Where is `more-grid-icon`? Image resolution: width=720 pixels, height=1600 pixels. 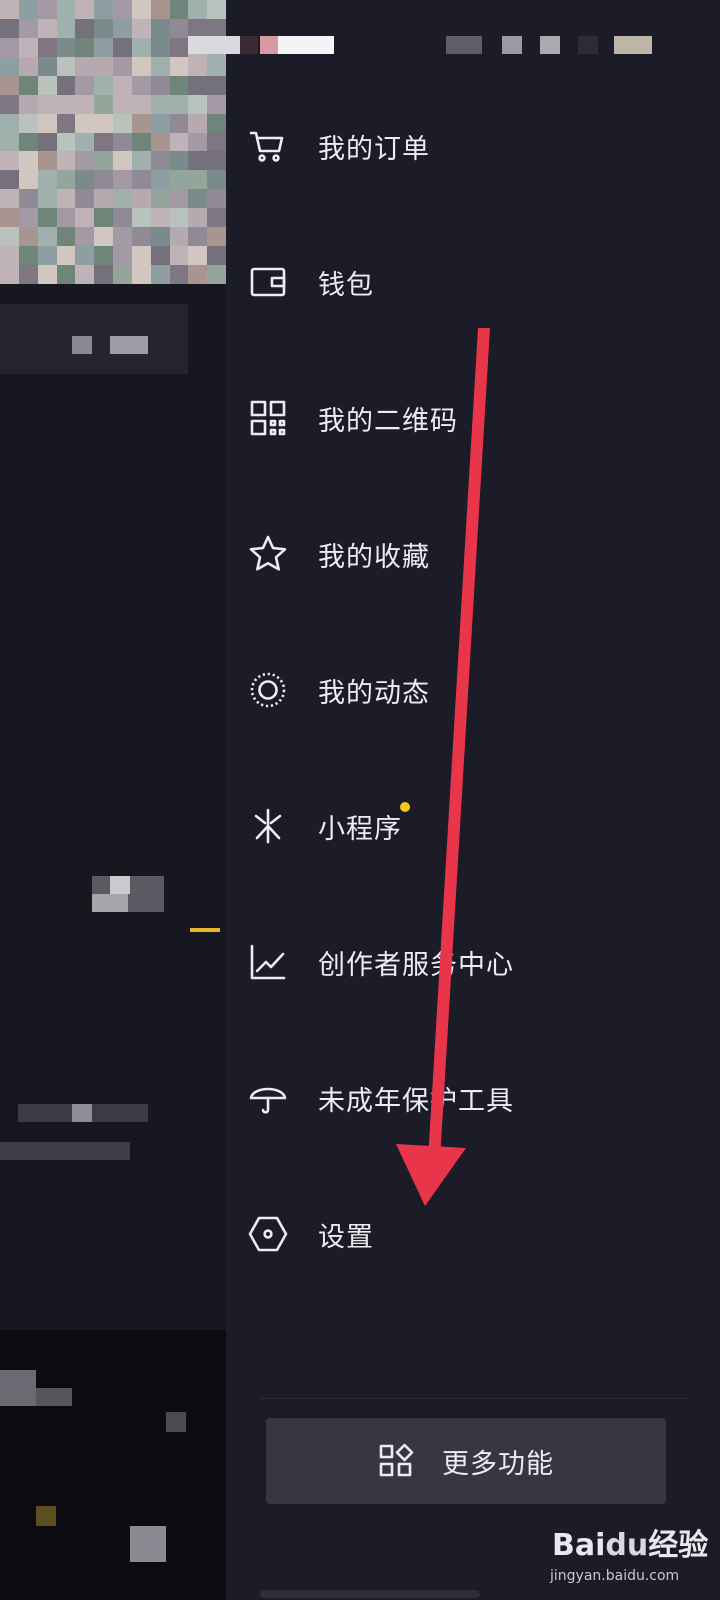 more-grid-icon is located at coordinates (396, 1460).